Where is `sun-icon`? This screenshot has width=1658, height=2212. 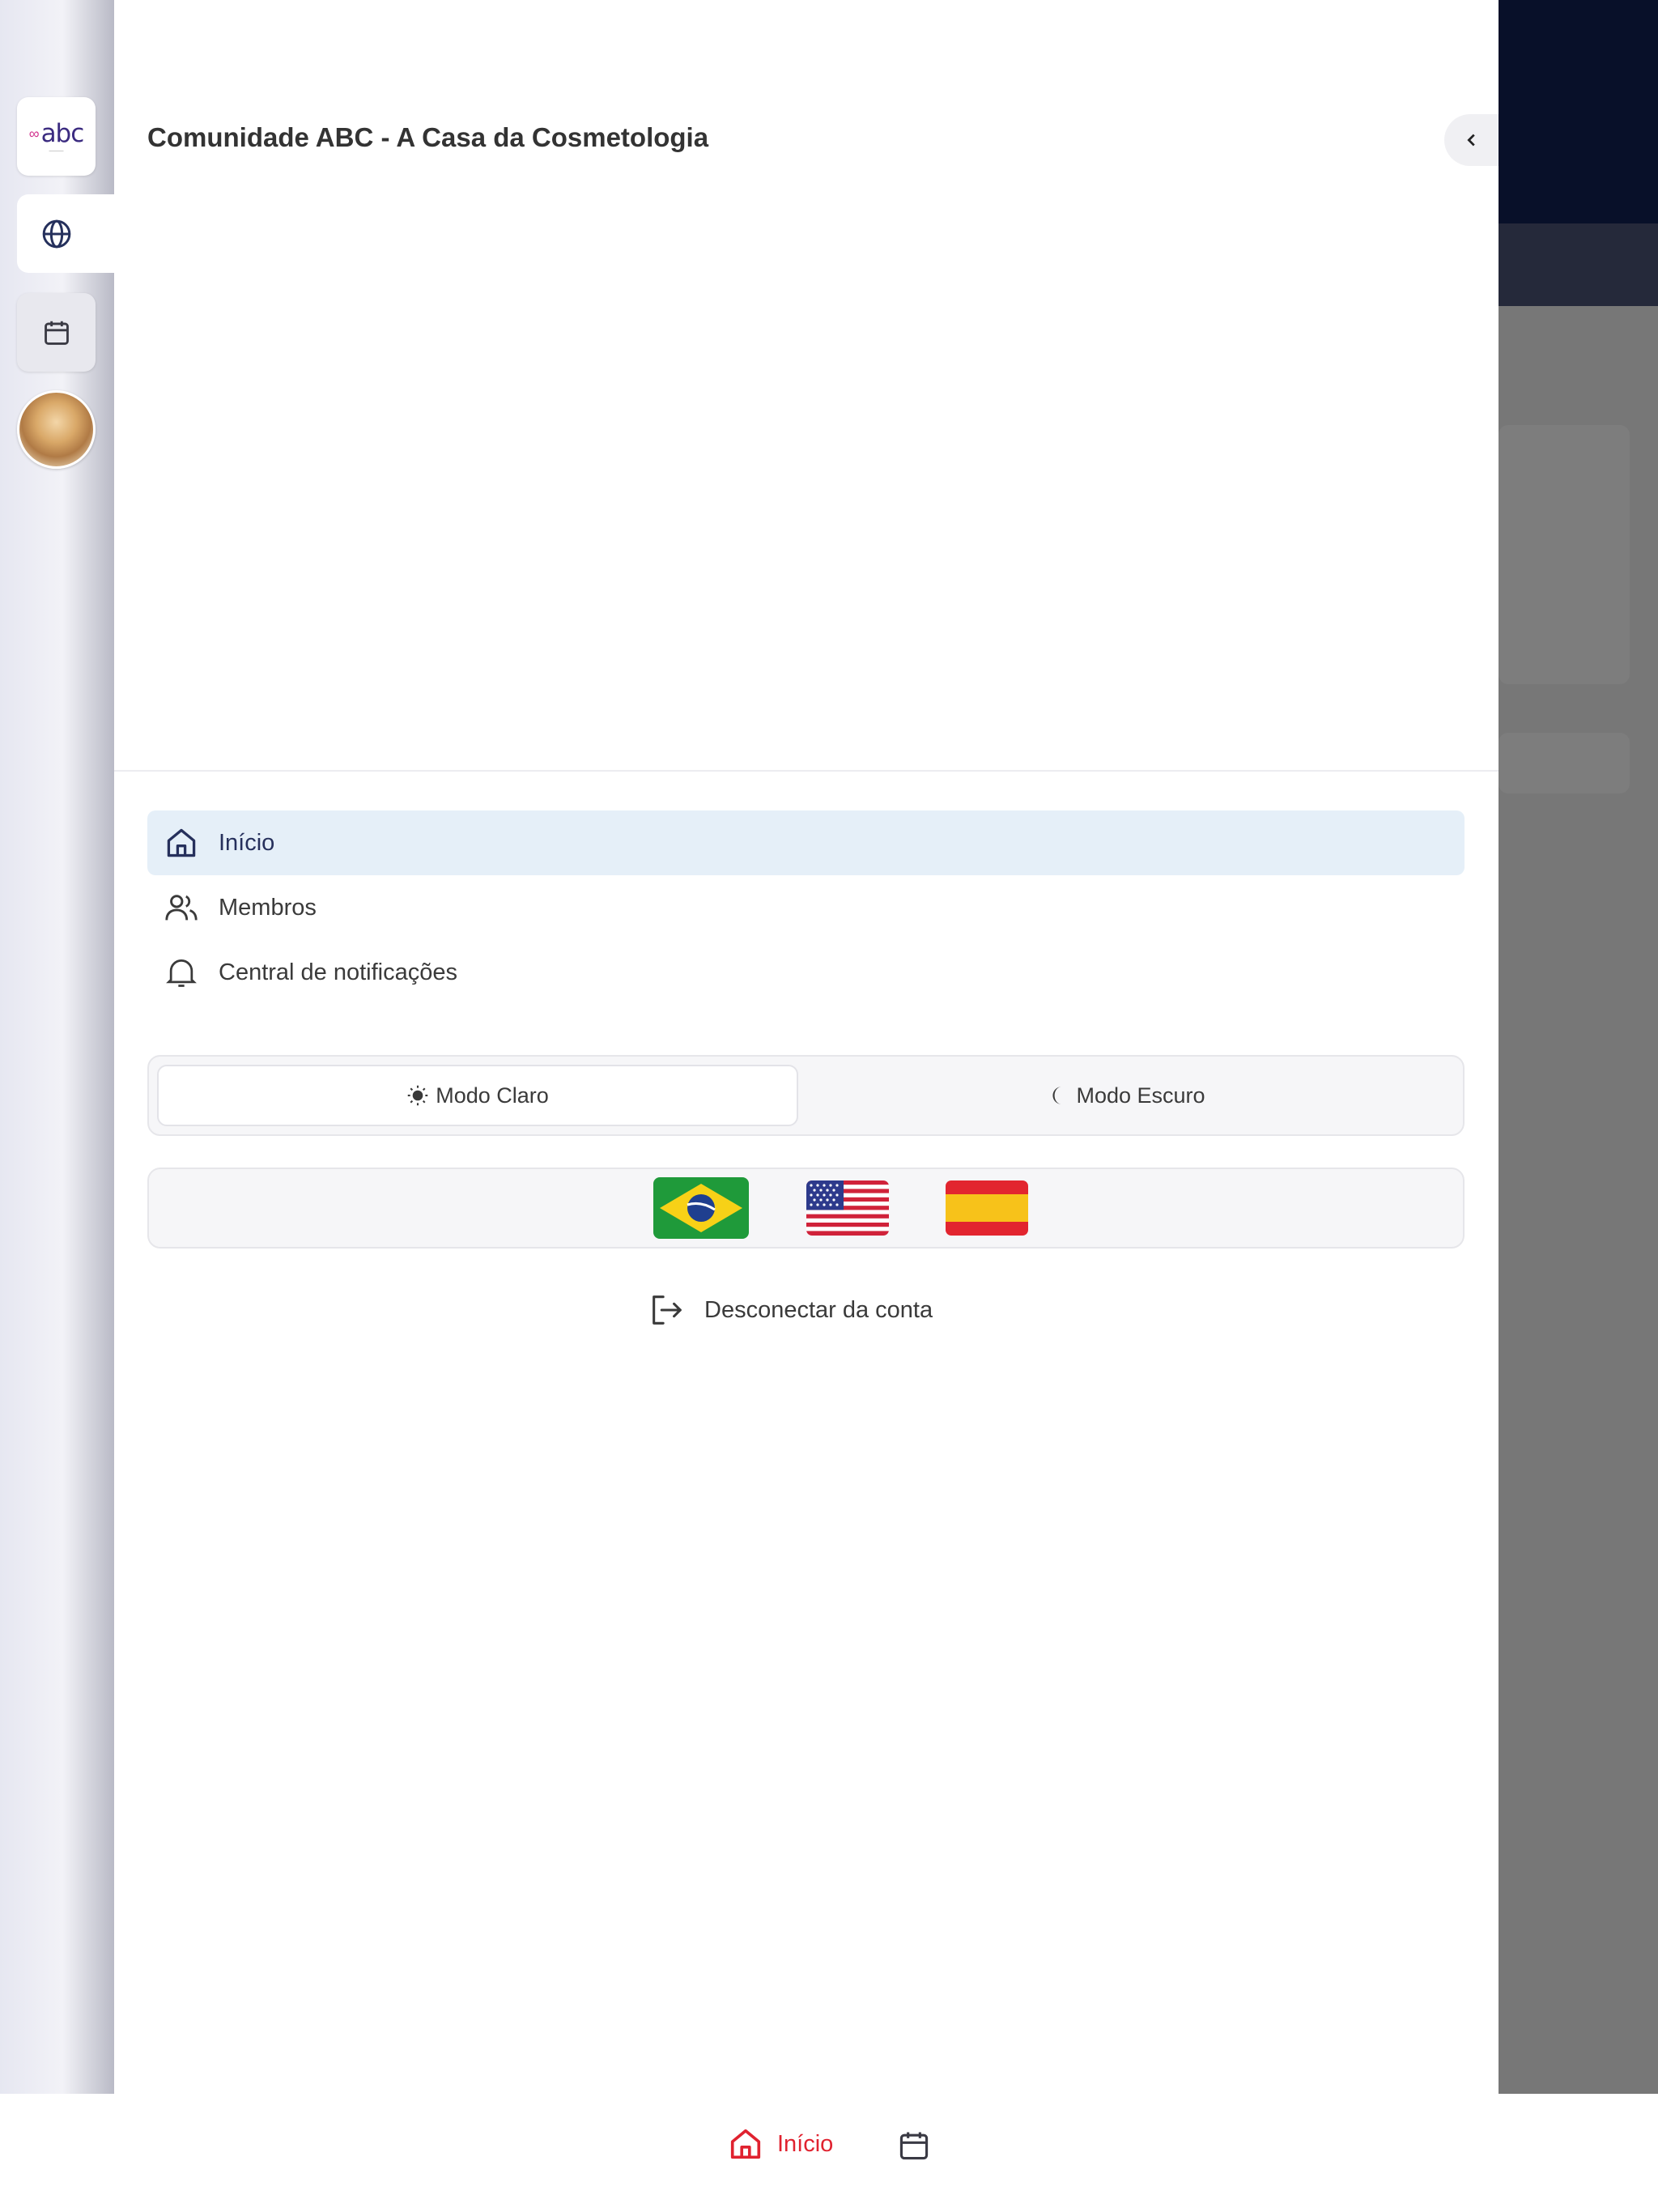 sun-icon is located at coordinates (417, 1095).